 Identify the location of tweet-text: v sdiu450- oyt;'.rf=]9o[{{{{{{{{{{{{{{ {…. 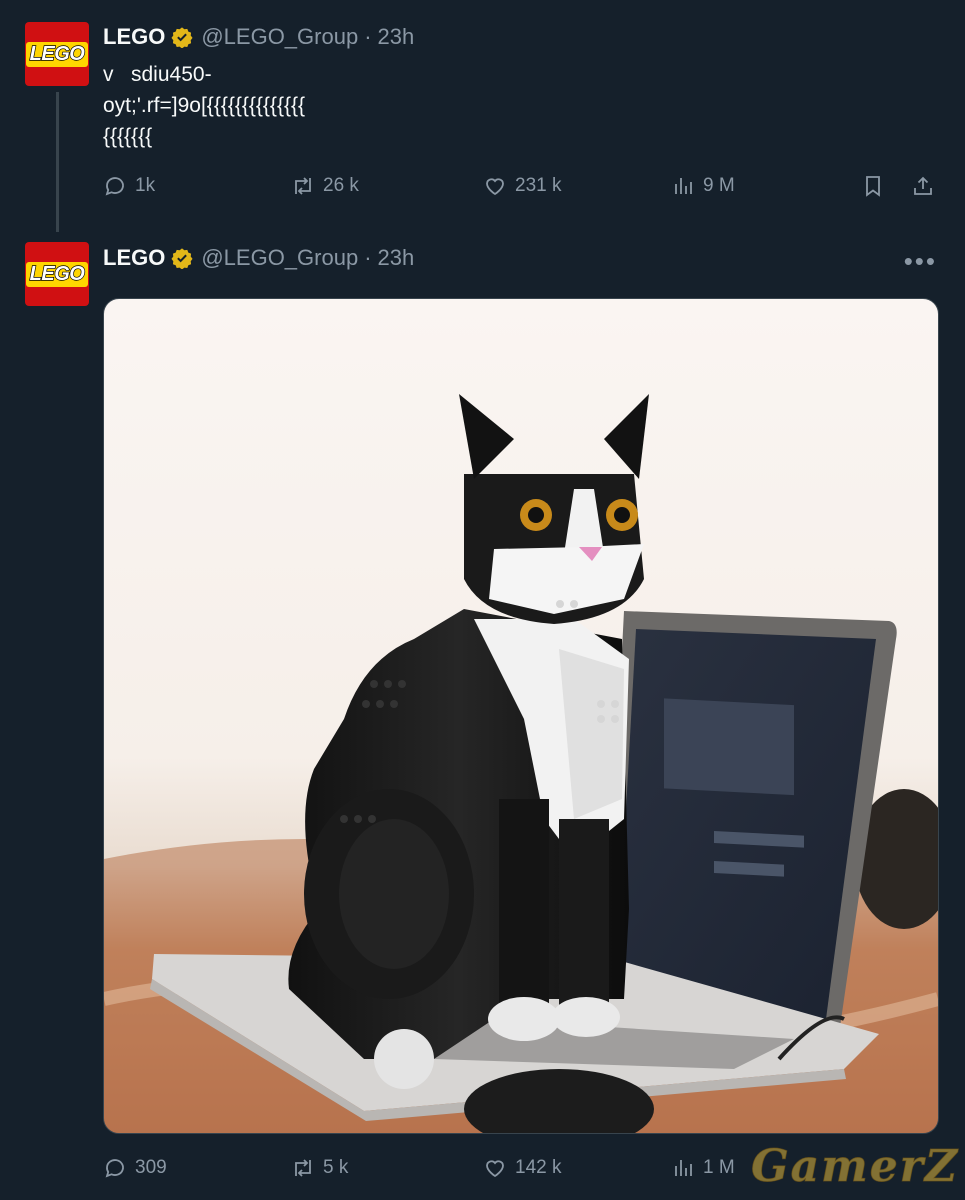
(204, 105).